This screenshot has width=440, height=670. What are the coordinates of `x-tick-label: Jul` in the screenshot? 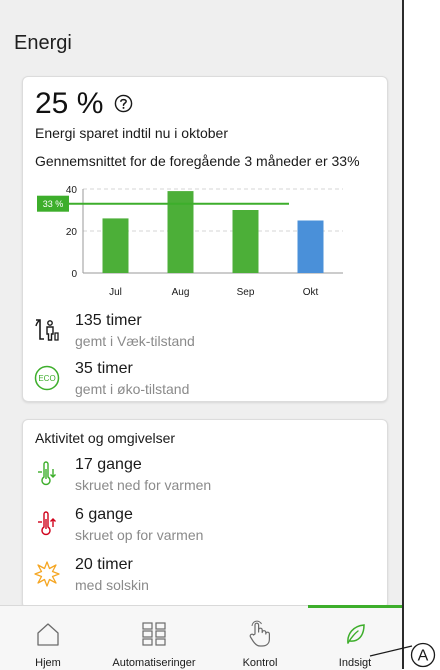 It's located at (115, 292).